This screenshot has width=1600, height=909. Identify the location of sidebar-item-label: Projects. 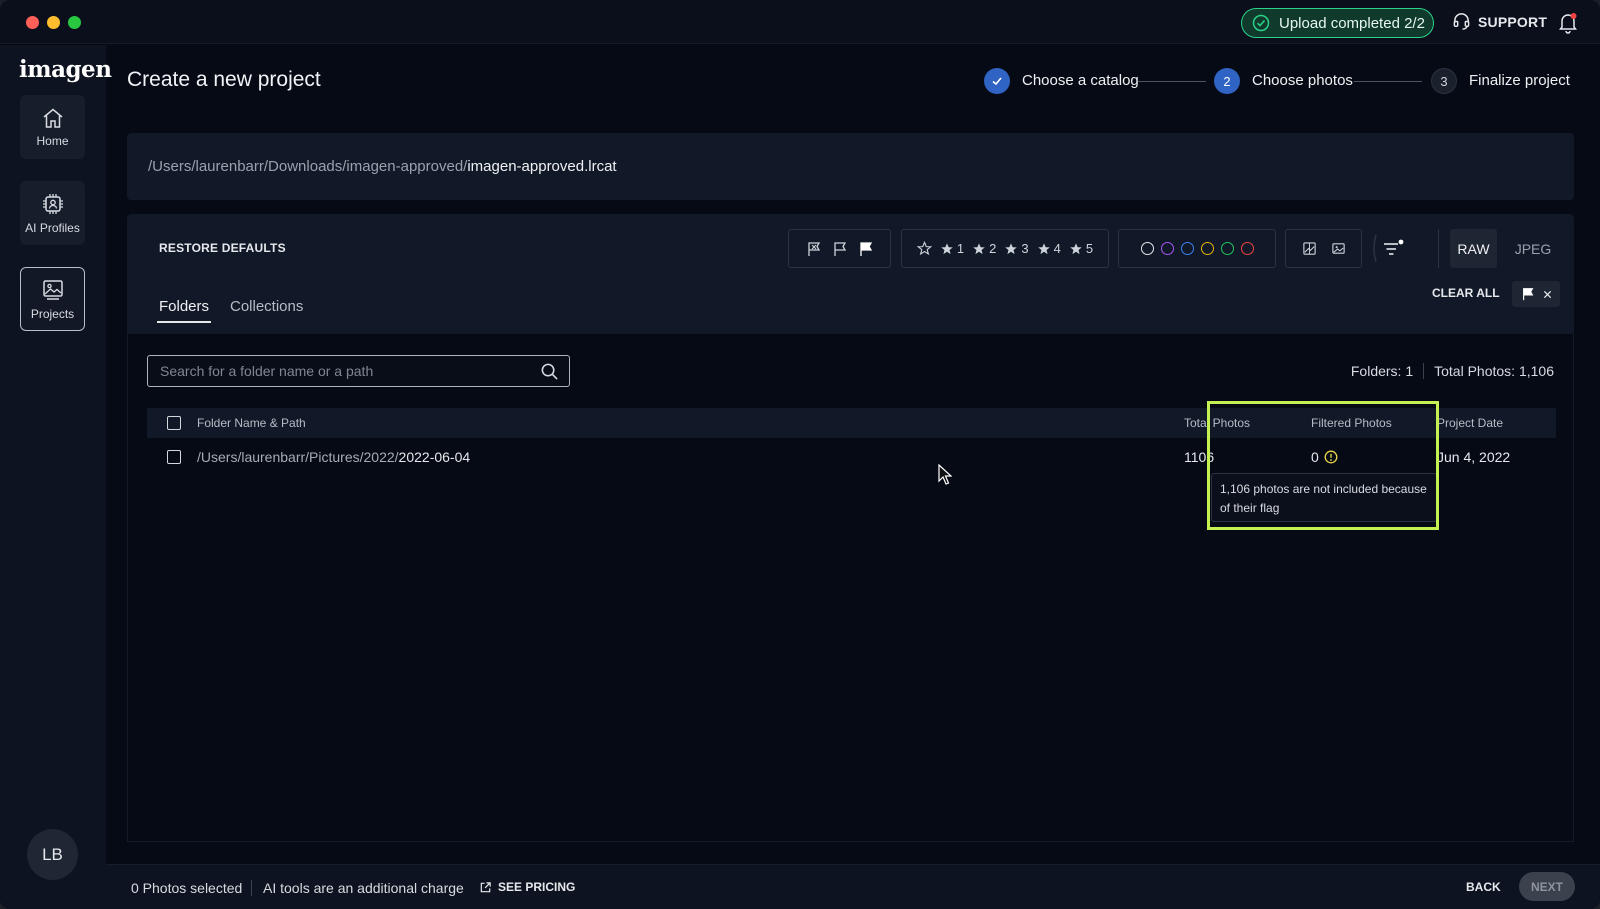
(52, 313).